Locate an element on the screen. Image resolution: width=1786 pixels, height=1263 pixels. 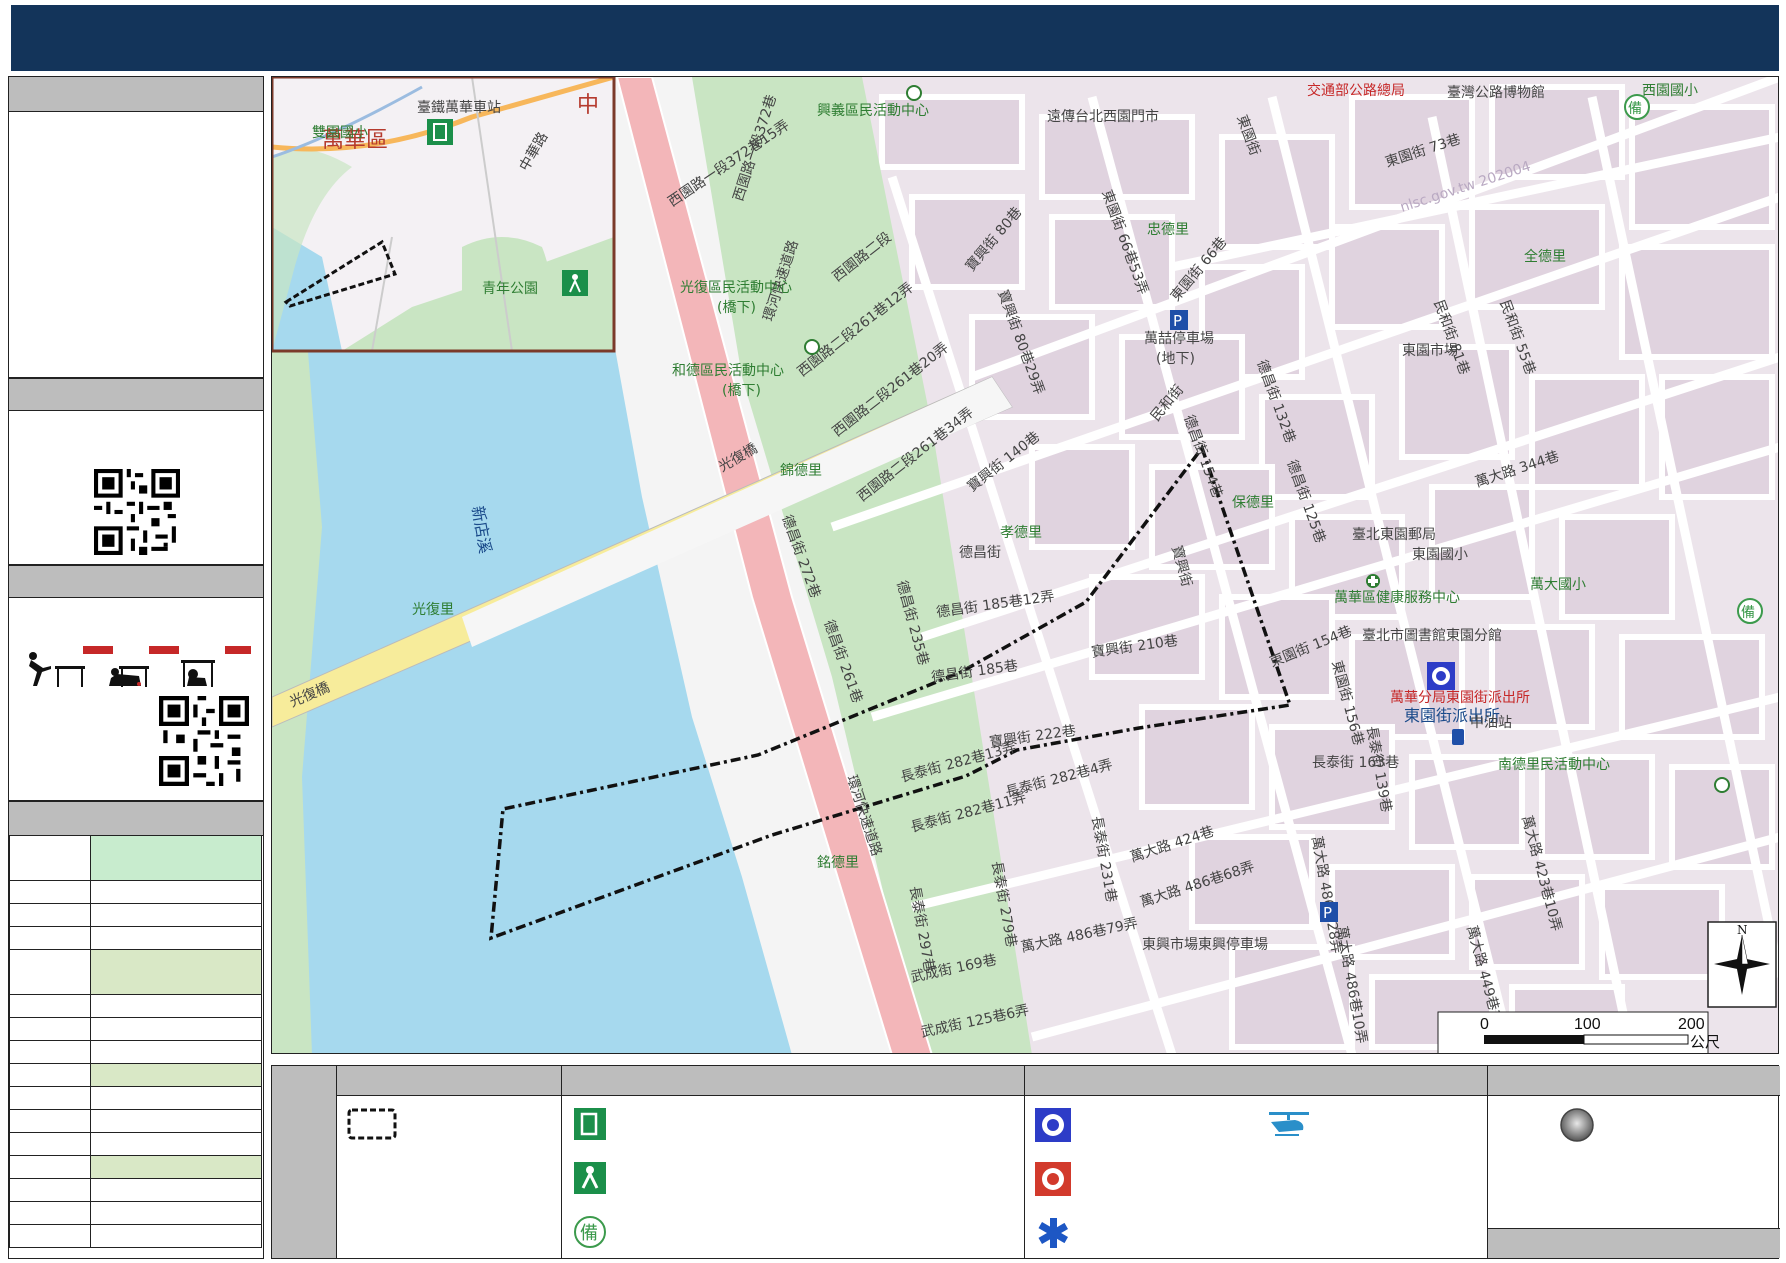
label-xingyi-center: 興義區民活動中心 is located at coordinates (873, 110).